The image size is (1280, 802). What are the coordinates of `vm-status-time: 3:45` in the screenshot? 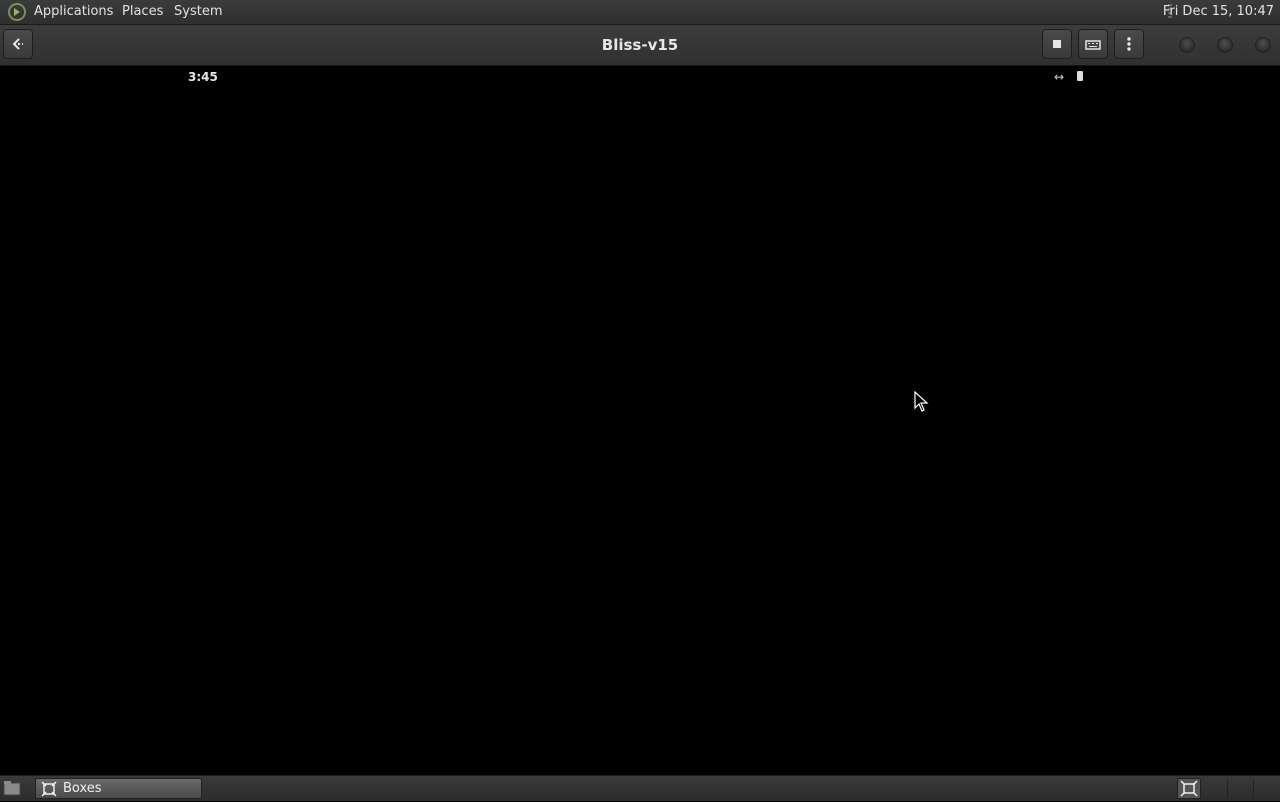 It's located at (203, 77).